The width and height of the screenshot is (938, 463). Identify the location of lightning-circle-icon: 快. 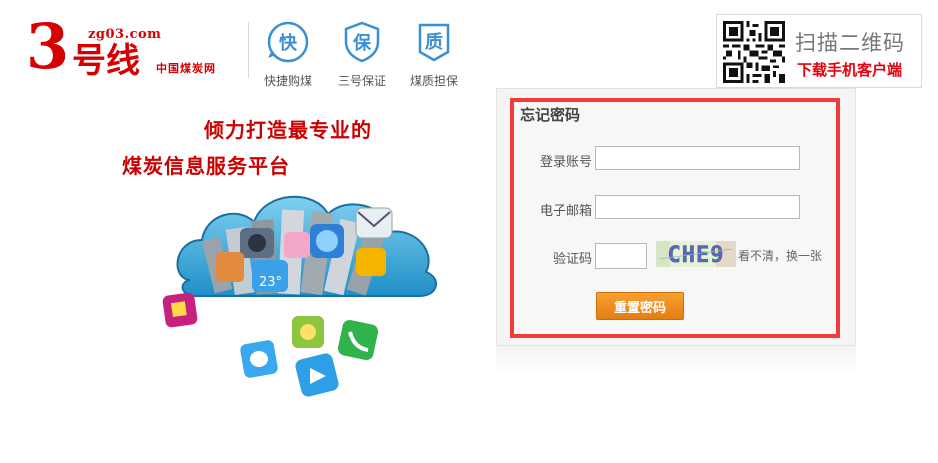
(288, 42).